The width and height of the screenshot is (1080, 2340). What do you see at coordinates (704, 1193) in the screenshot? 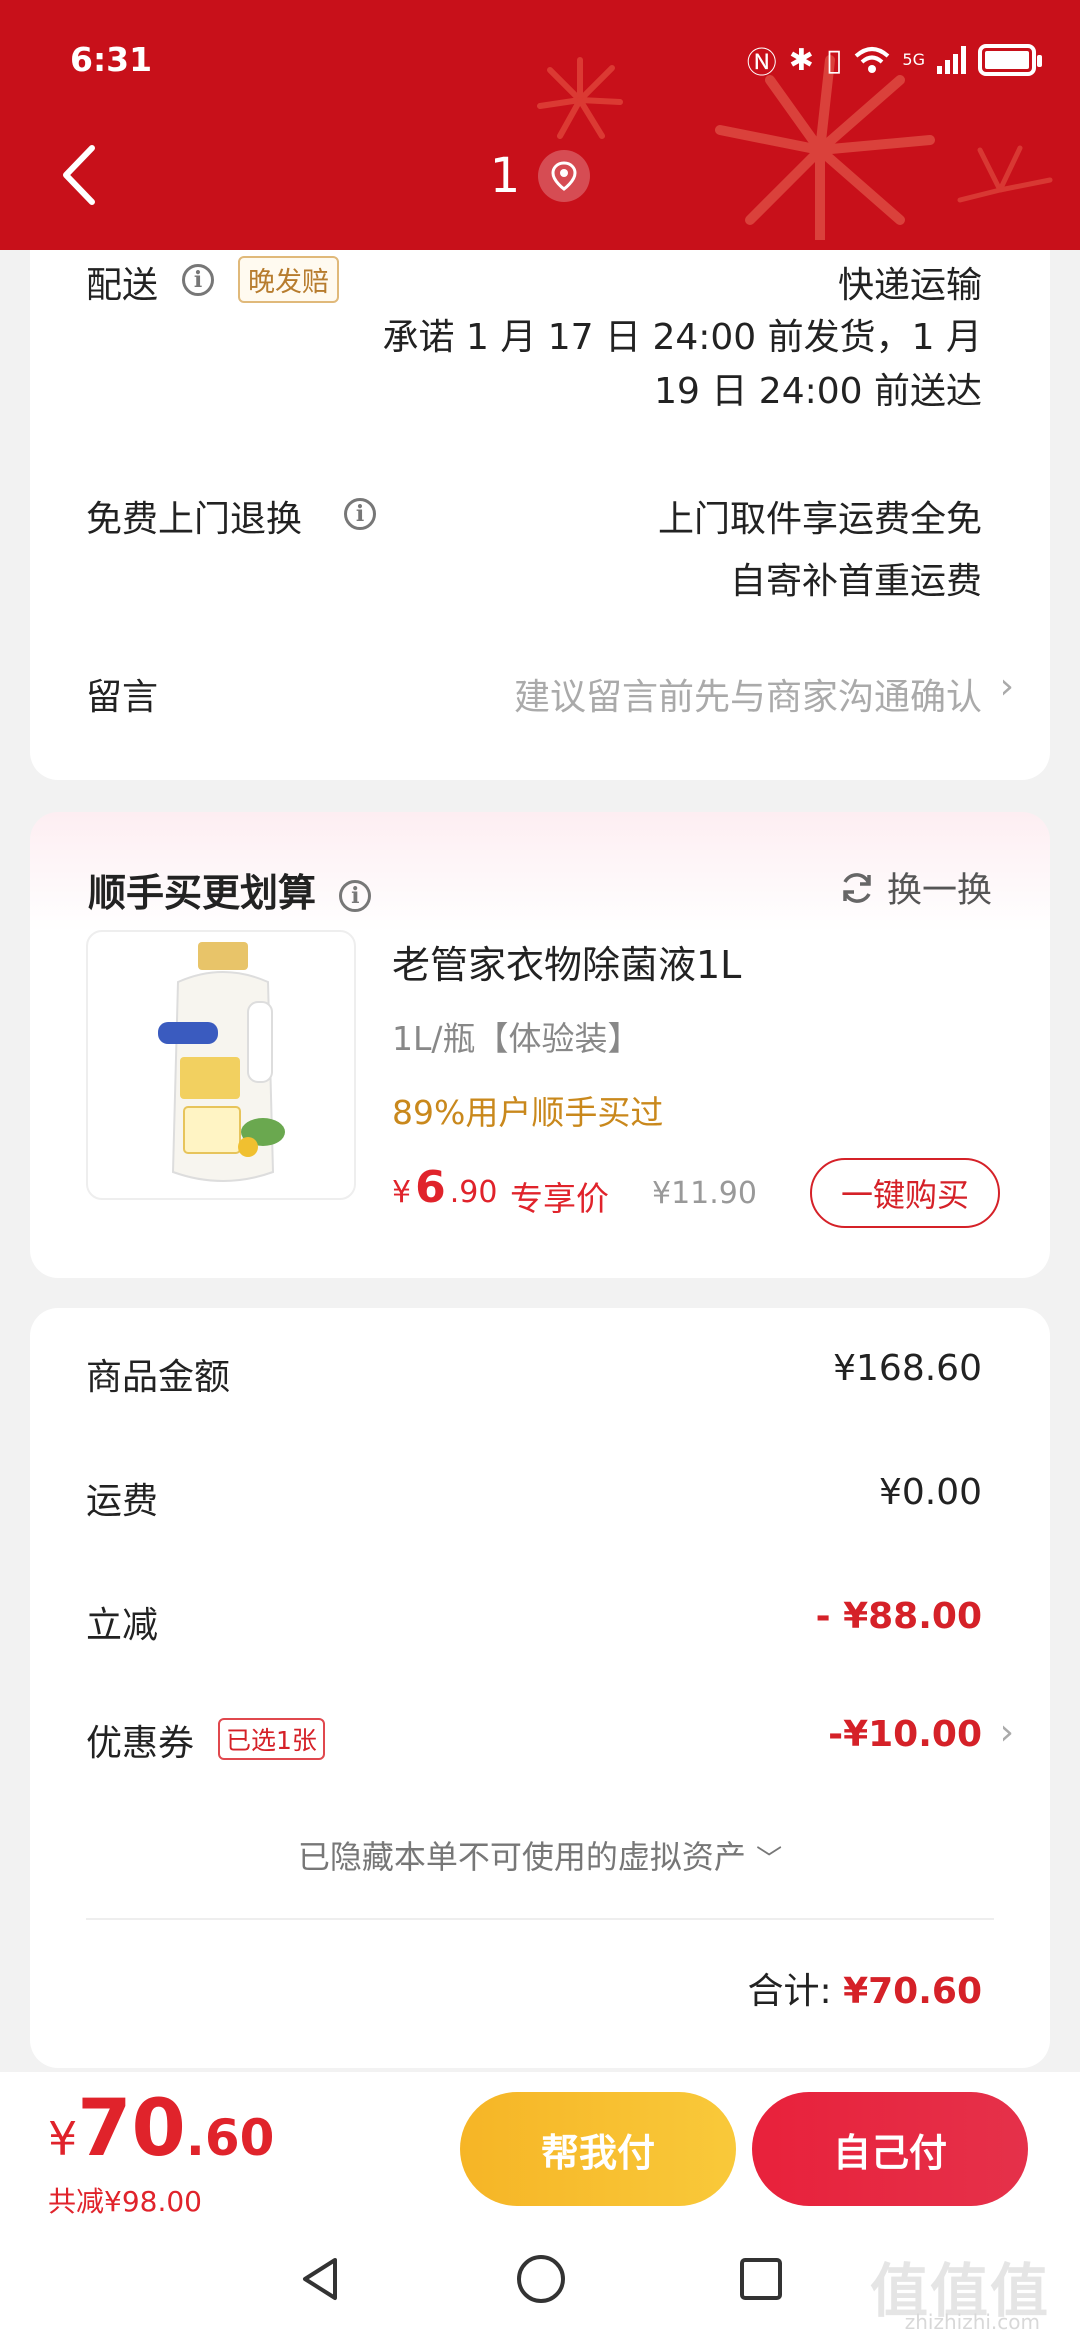
I see `original-price: ¥11.90` at bounding box center [704, 1193].